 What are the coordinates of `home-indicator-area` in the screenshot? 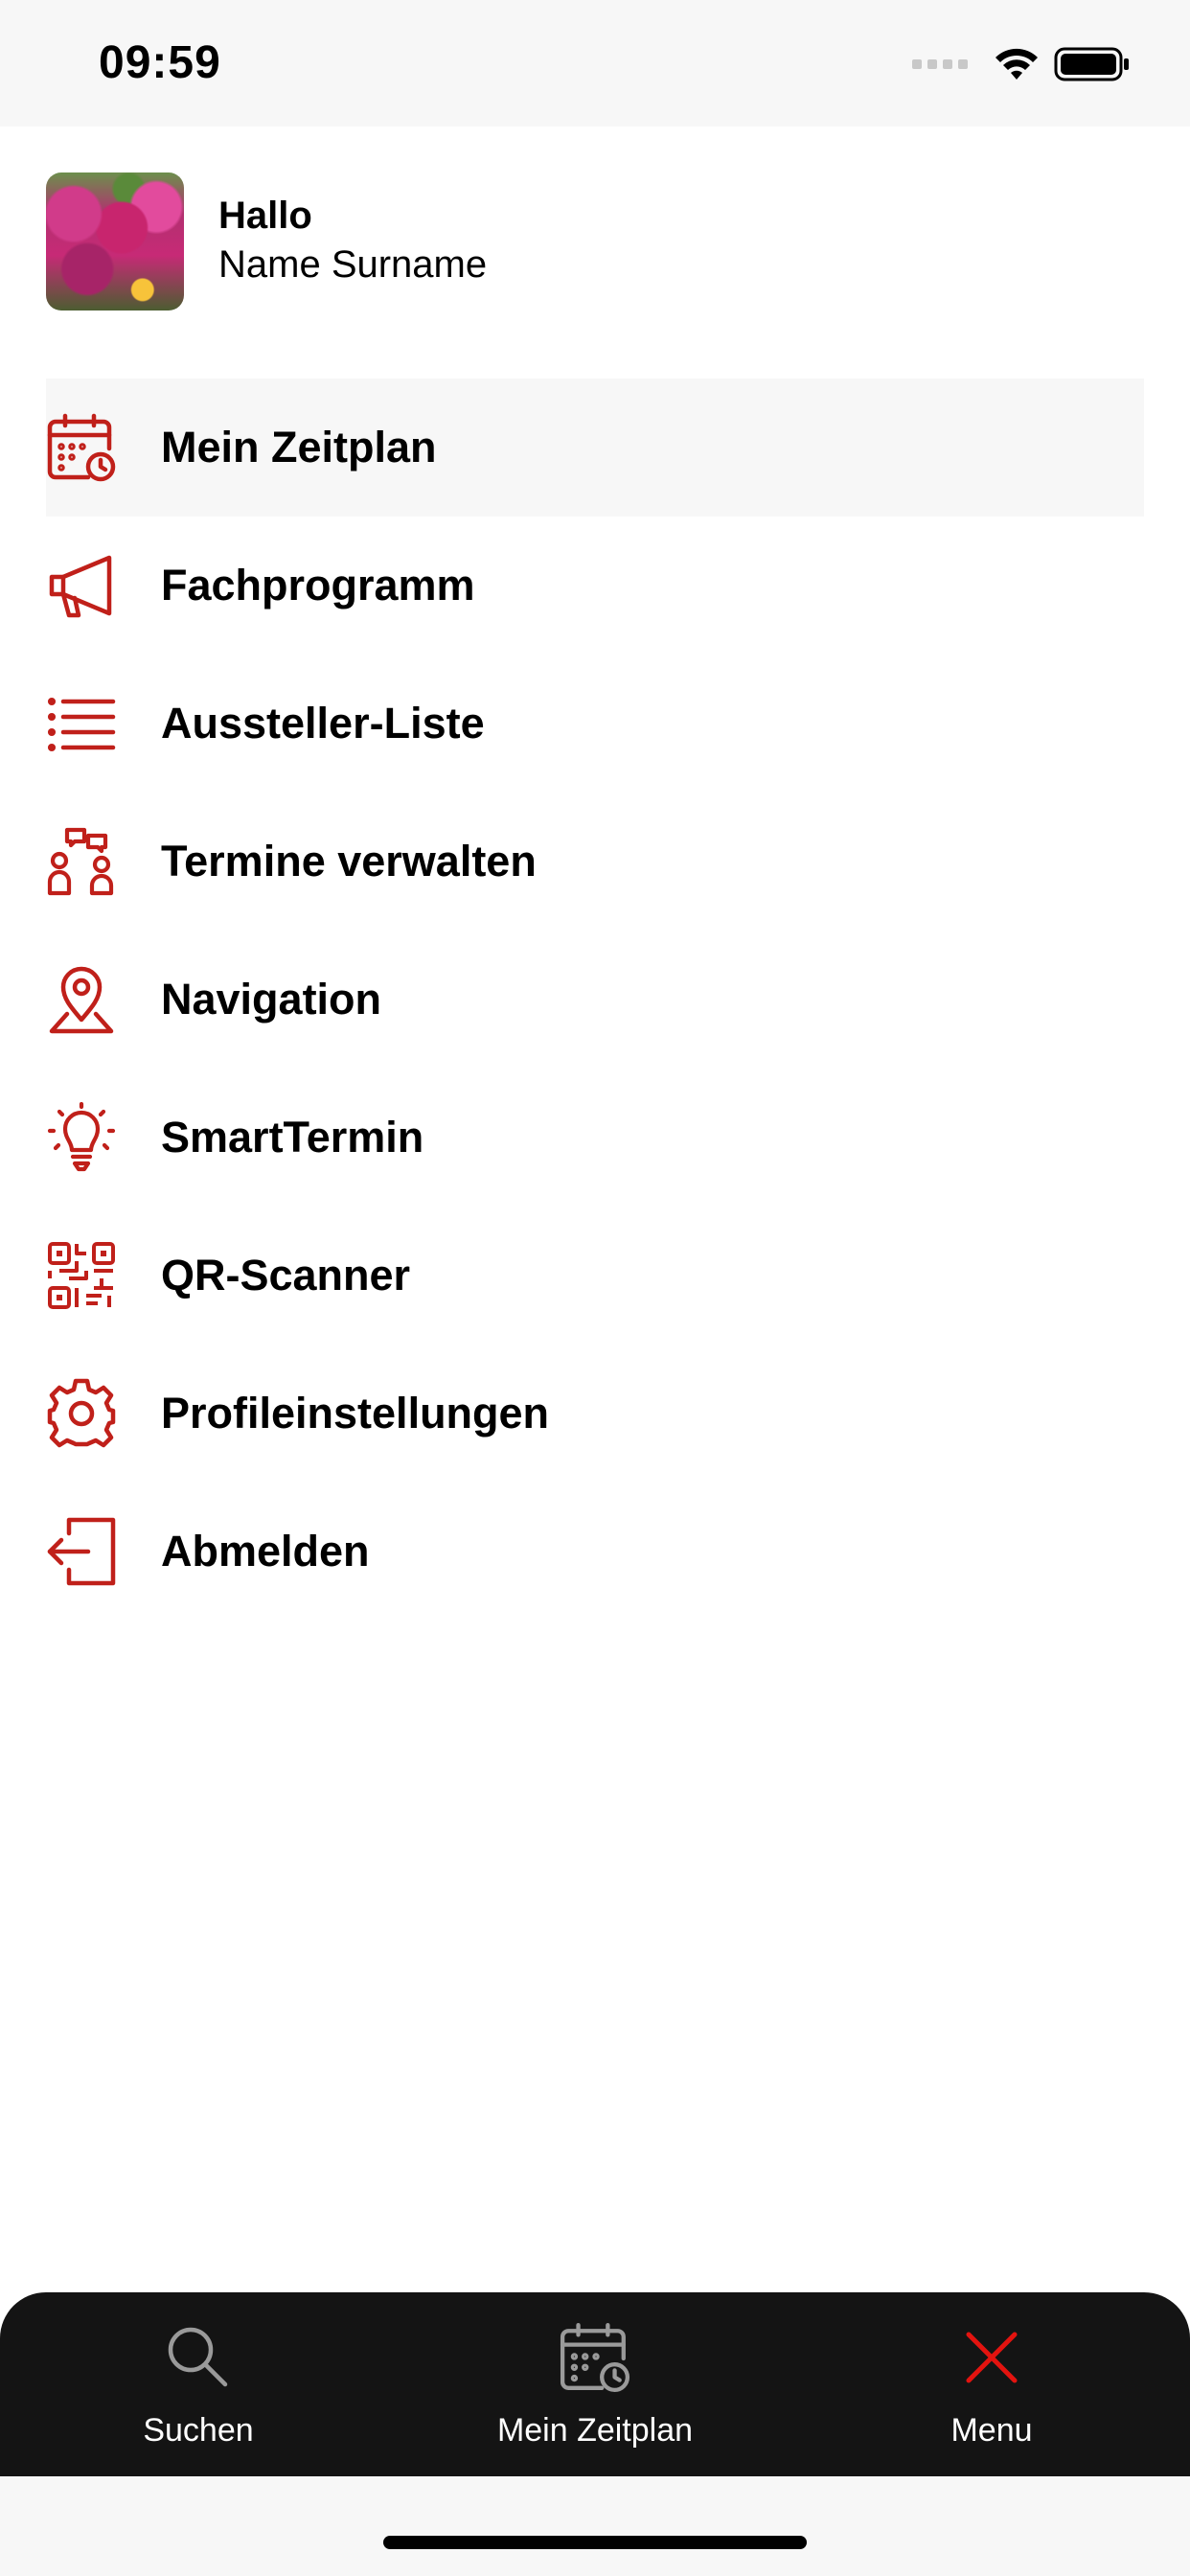 It's located at (595, 2526).